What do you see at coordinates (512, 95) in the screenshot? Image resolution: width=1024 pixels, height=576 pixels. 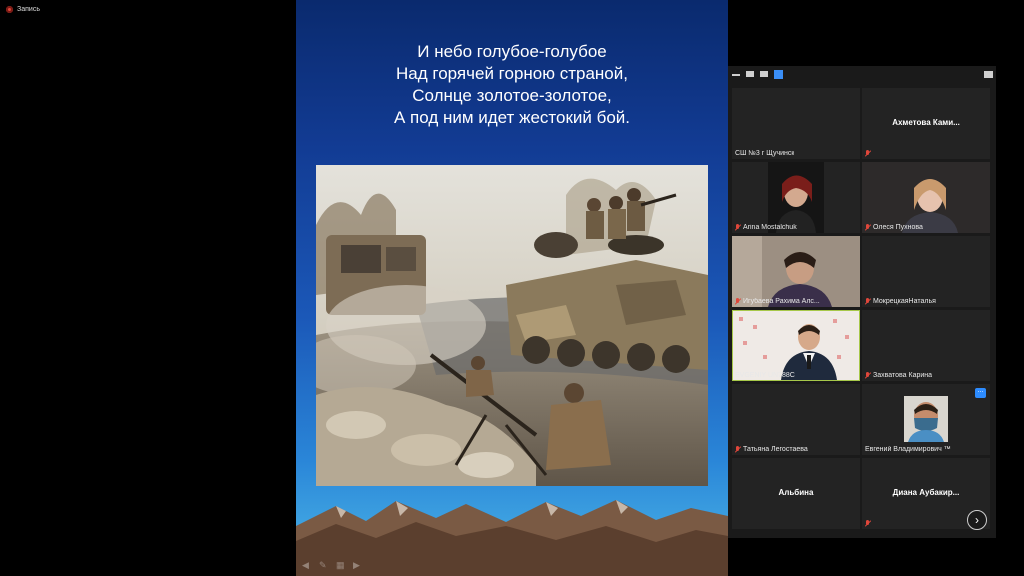 I see `poem-line: Солнце золотое-золотое,` at bounding box center [512, 95].